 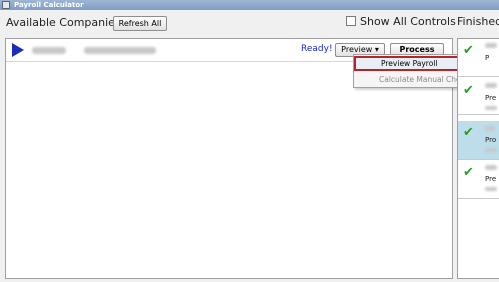 I want to click on finished-row: ✔ P, so click(x=478, y=58).